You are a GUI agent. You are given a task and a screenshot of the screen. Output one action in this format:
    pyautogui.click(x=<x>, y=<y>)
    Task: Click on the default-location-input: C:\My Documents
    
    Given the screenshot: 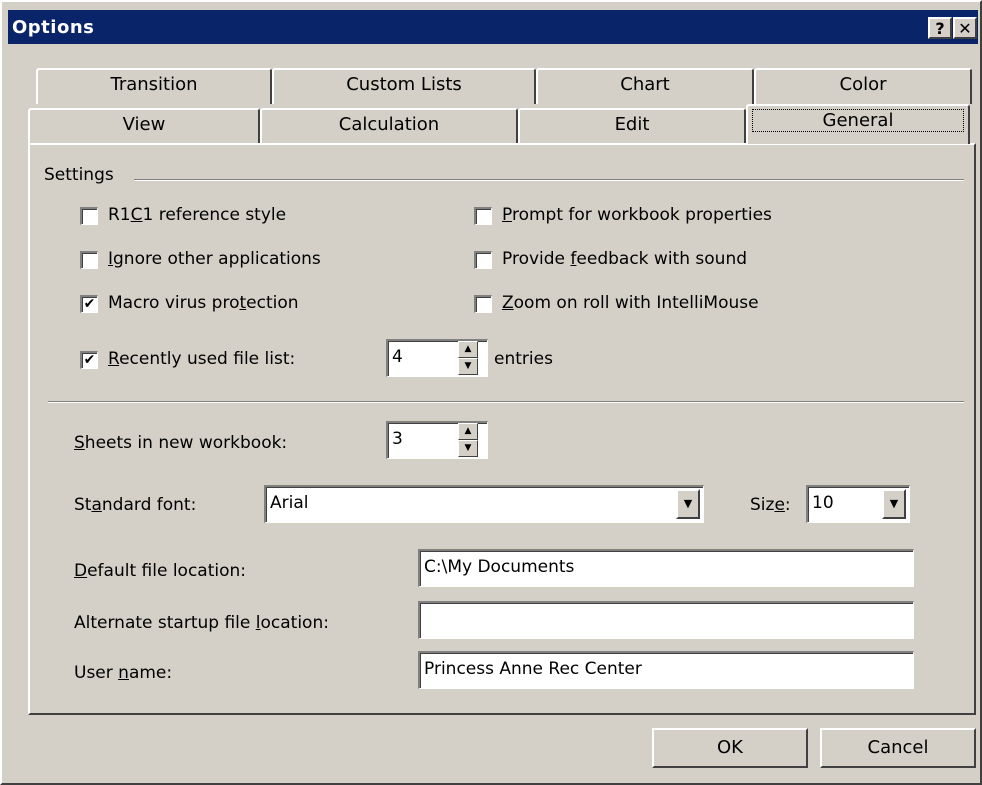 What is the action you would take?
    pyautogui.click(x=666, y=568)
    